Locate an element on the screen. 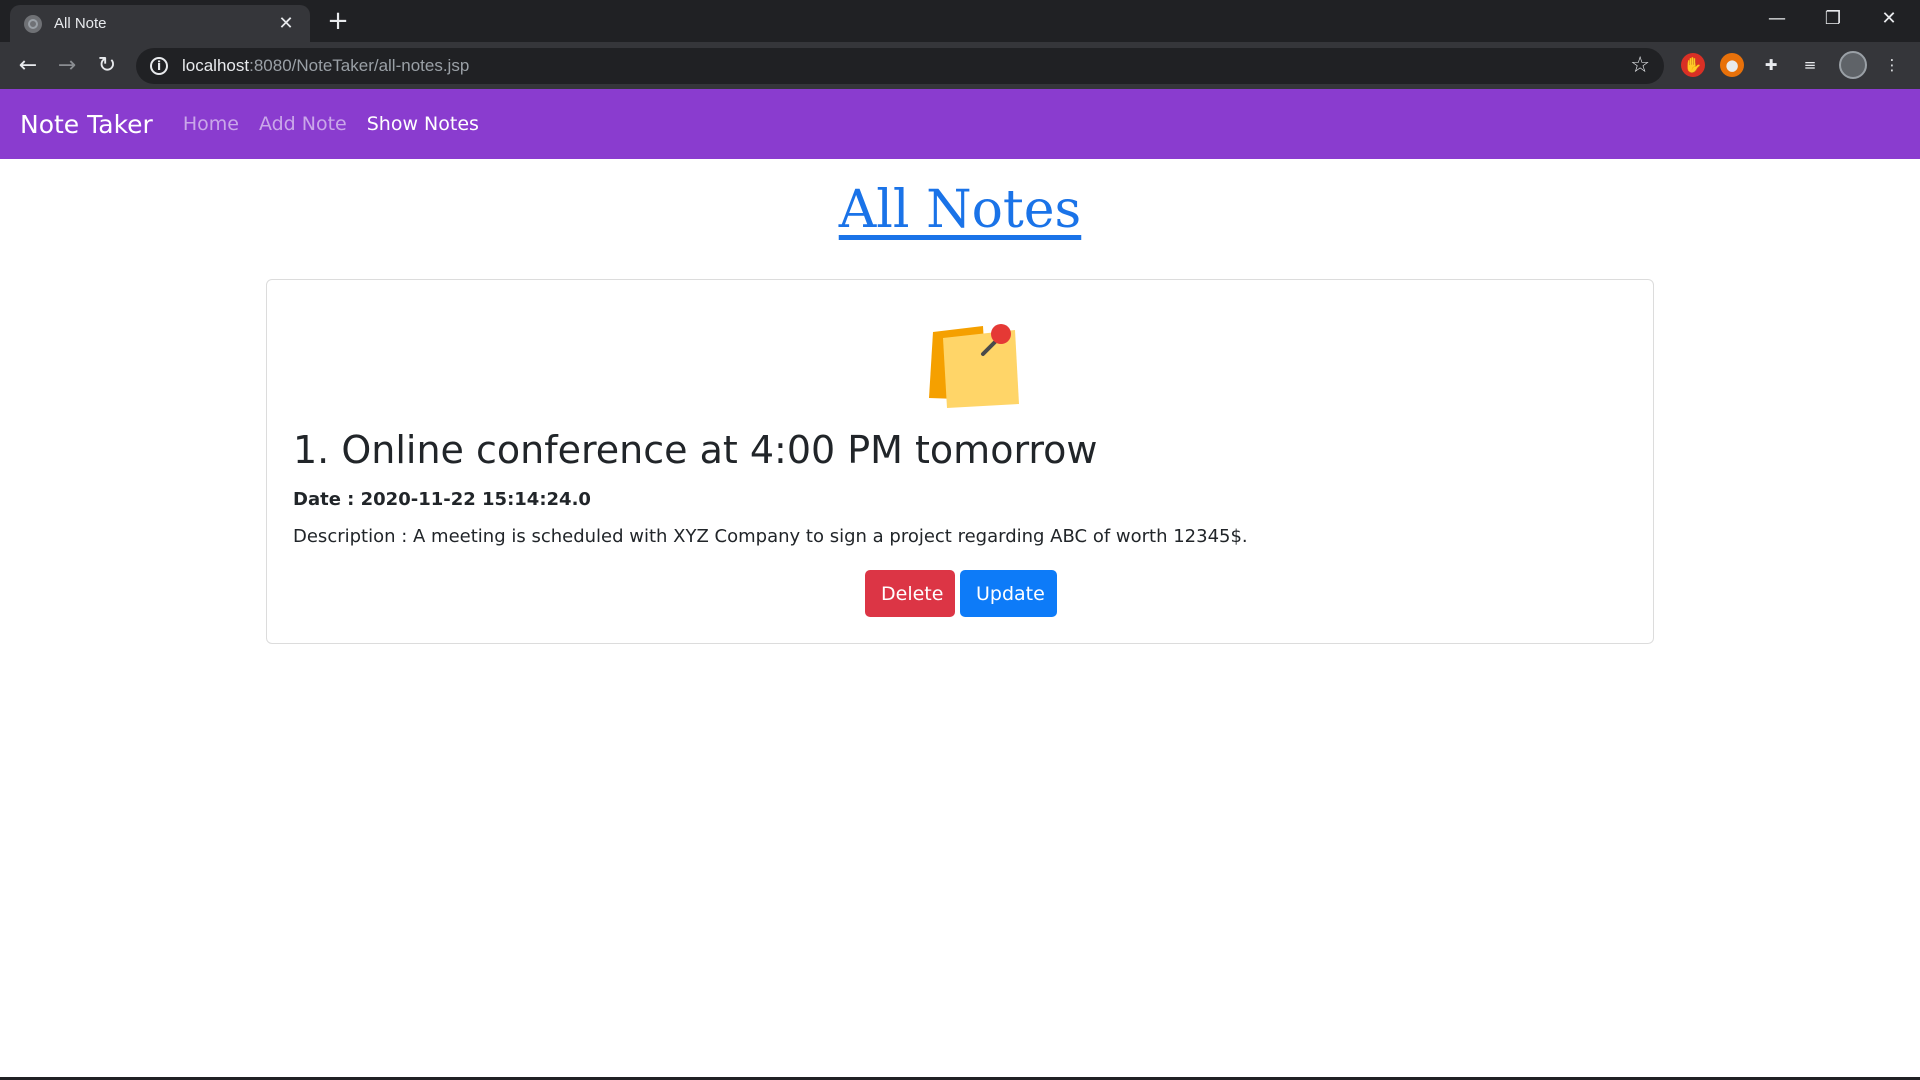  page-title: All Notes is located at coordinates (960, 210).